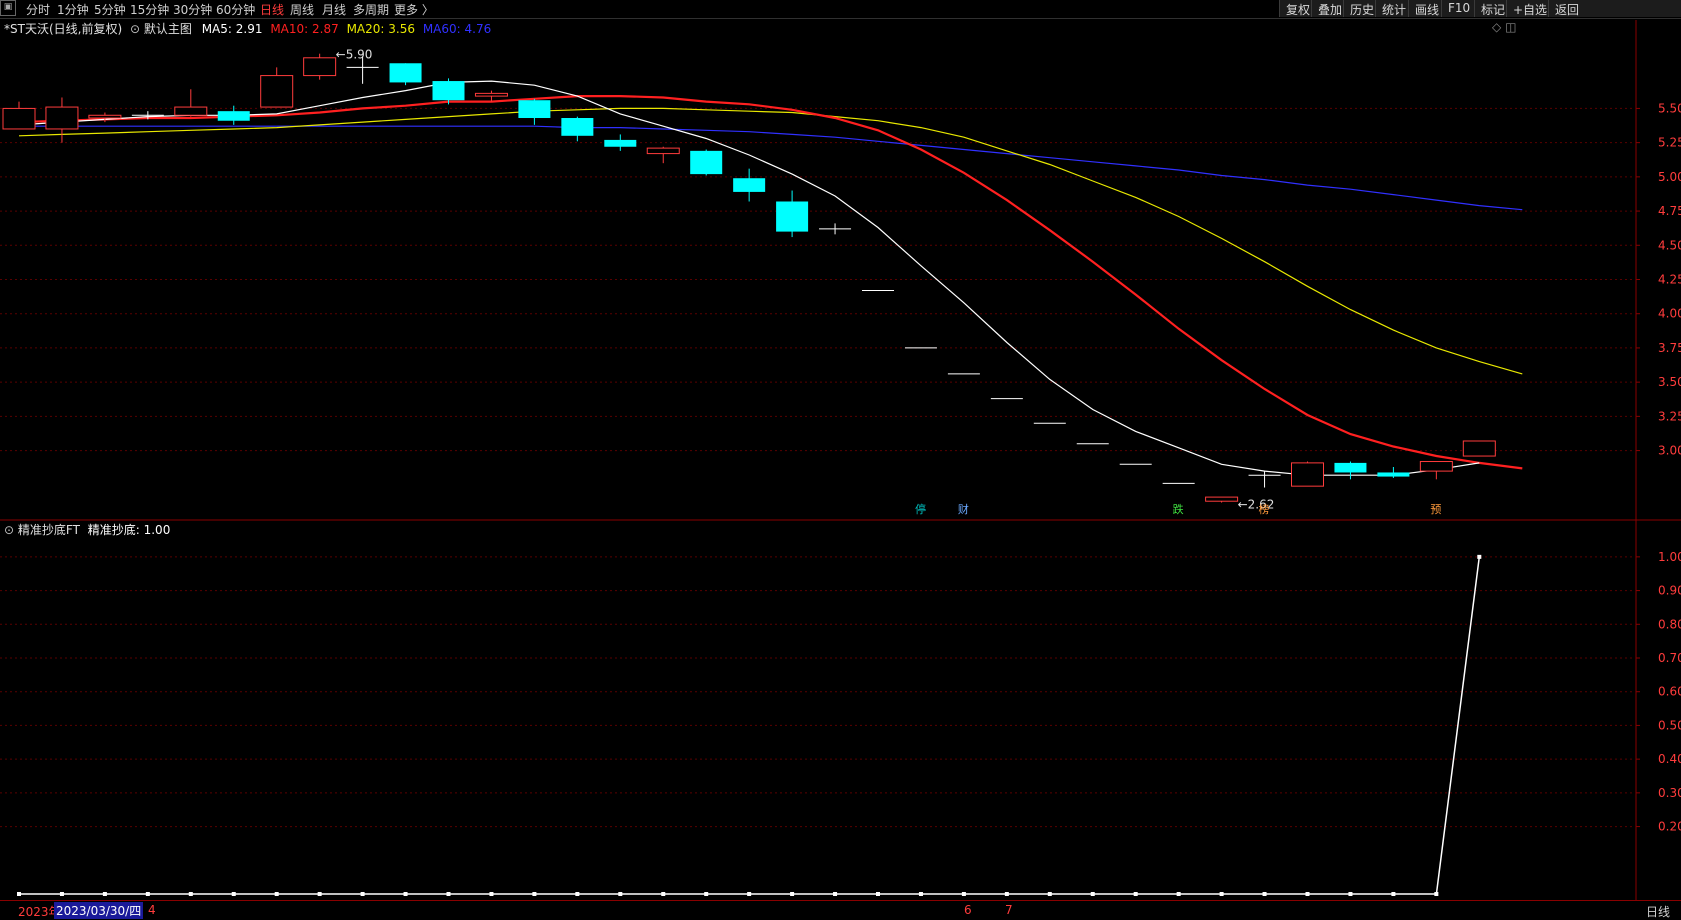 The image size is (1681, 920). I want to click on month-mark-4: 4, so click(152, 910).